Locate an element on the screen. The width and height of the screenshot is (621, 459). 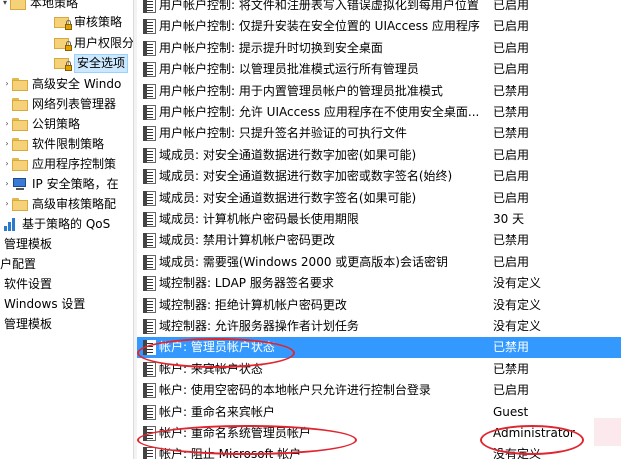
tree-item-label: 安全选项 is located at coordinates (101, 63).